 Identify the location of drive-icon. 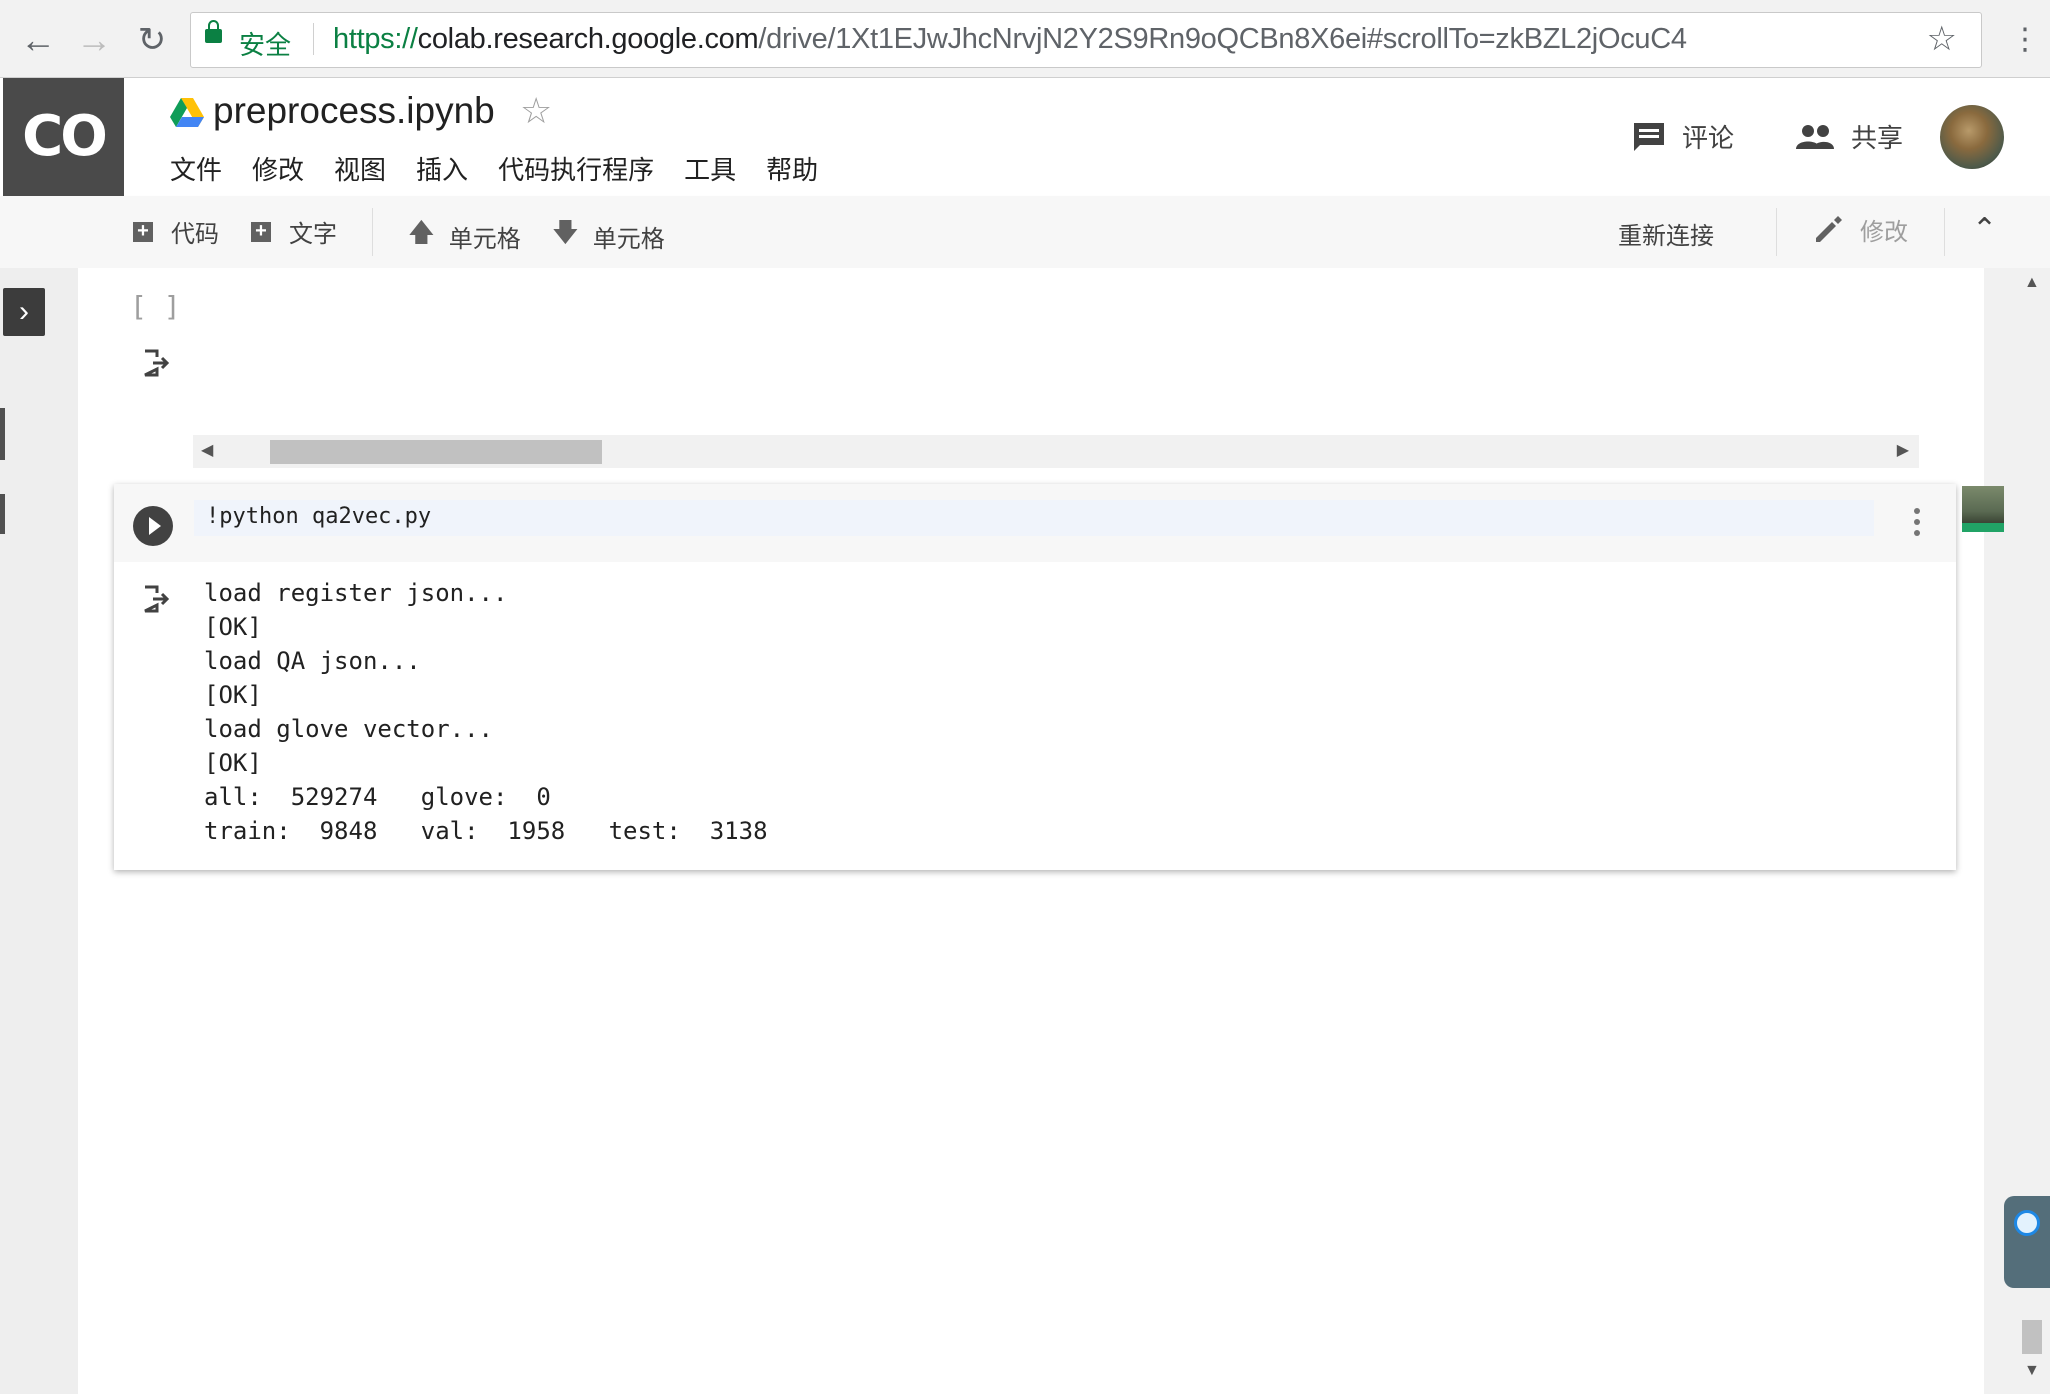
(187, 112).